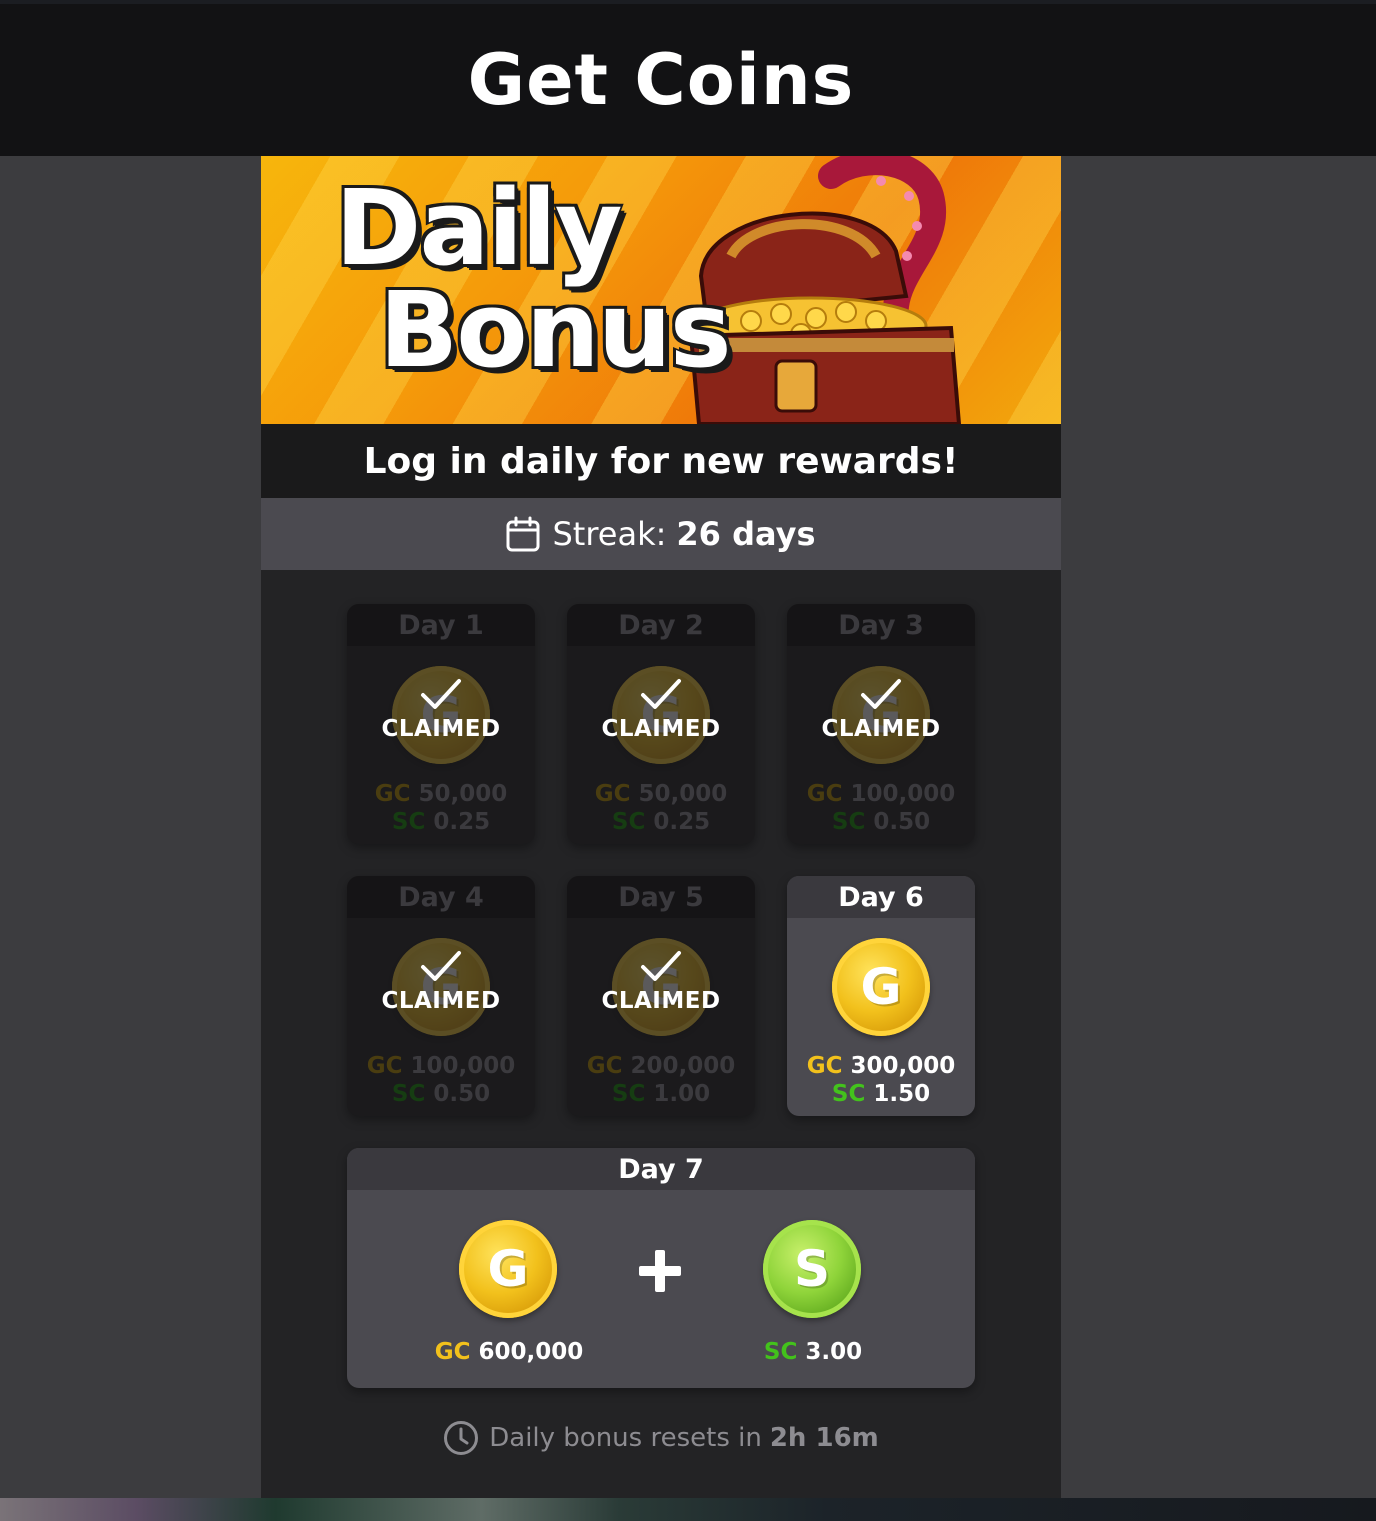  I want to click on clock-icon, so click(461, 1438).